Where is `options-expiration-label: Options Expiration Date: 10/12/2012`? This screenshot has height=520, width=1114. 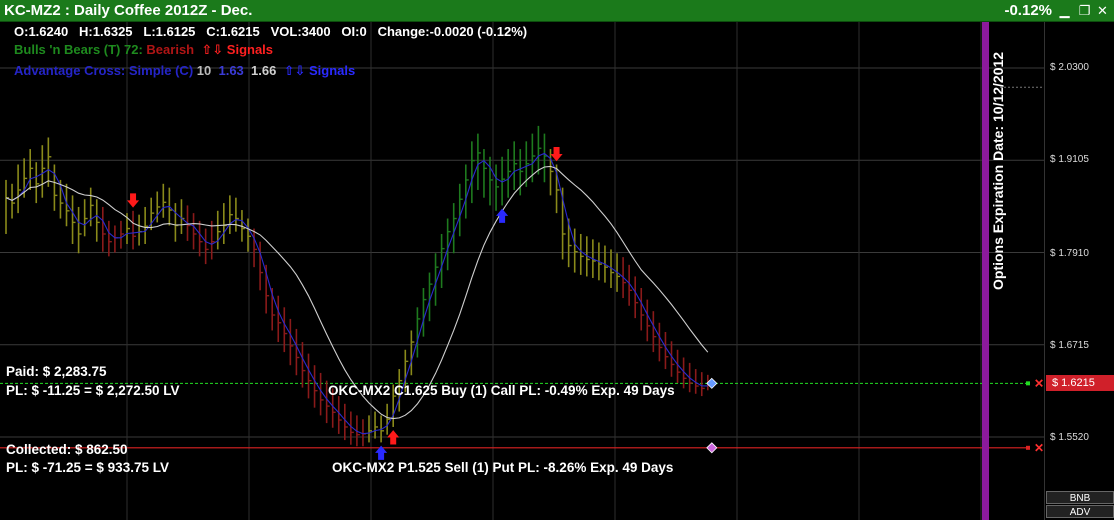 options-expiration-label: Options Expiration Date: 10/12/2012 is located at coordinates (998, 170).